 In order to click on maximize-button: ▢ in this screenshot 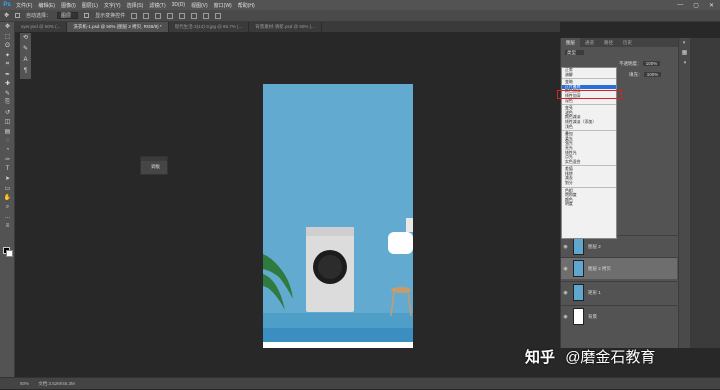, I will do `click(696, 5)`.